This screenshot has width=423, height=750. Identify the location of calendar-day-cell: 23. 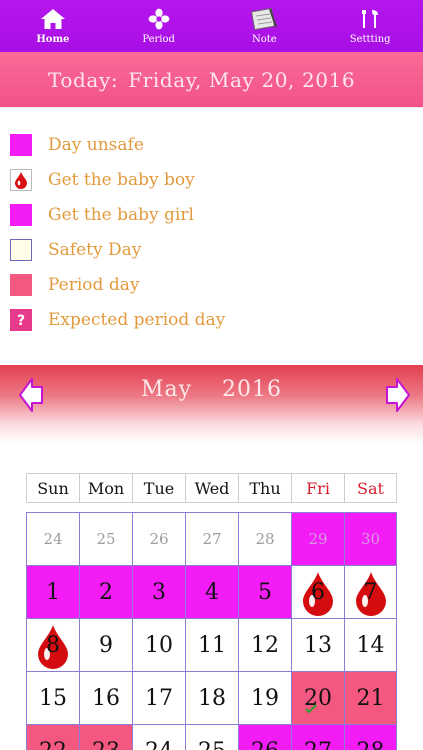
(105, 737).